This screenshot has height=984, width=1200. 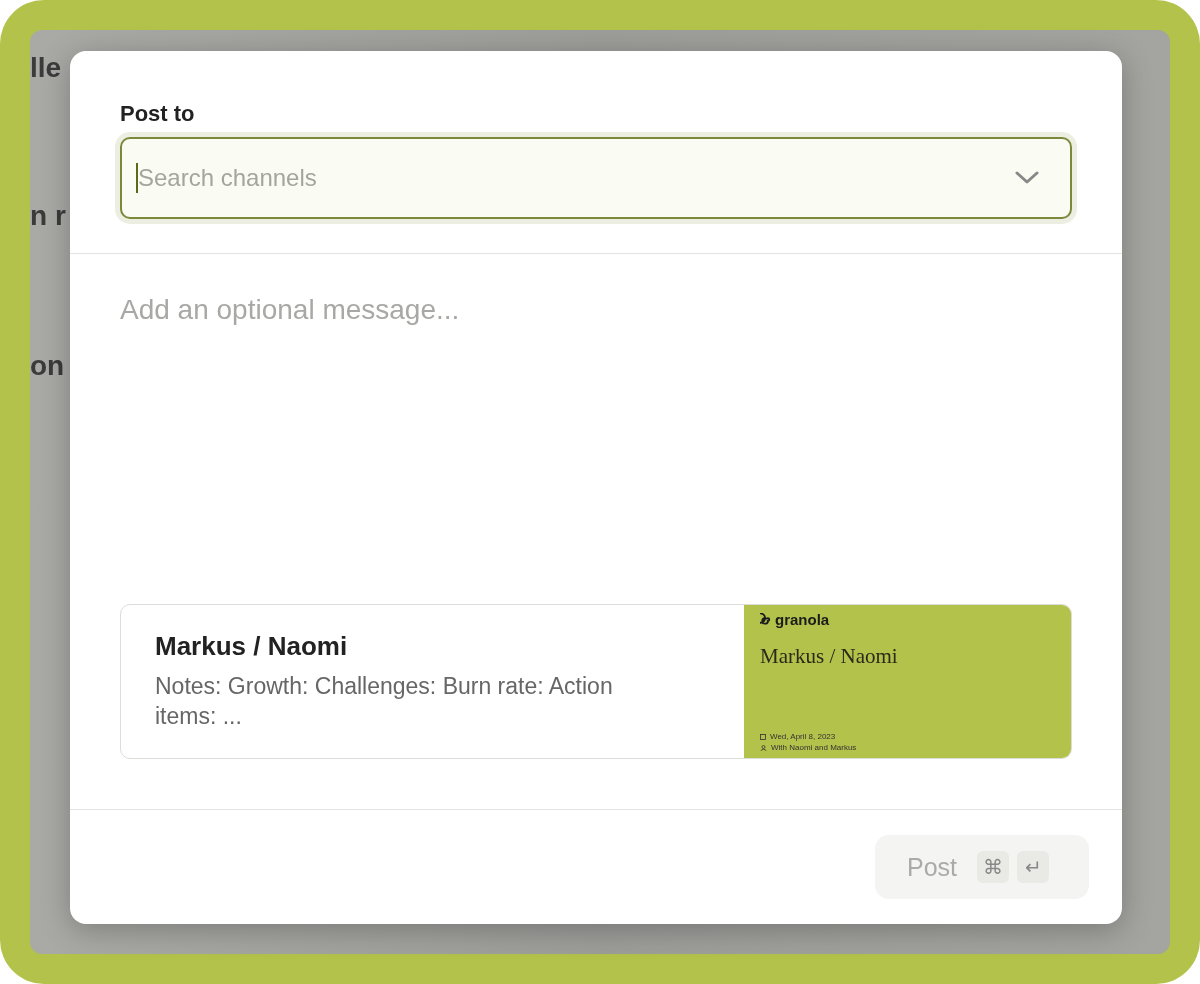 I want to click on preview-attendees: With Naomi and Markus, so click(x=814, y=747).